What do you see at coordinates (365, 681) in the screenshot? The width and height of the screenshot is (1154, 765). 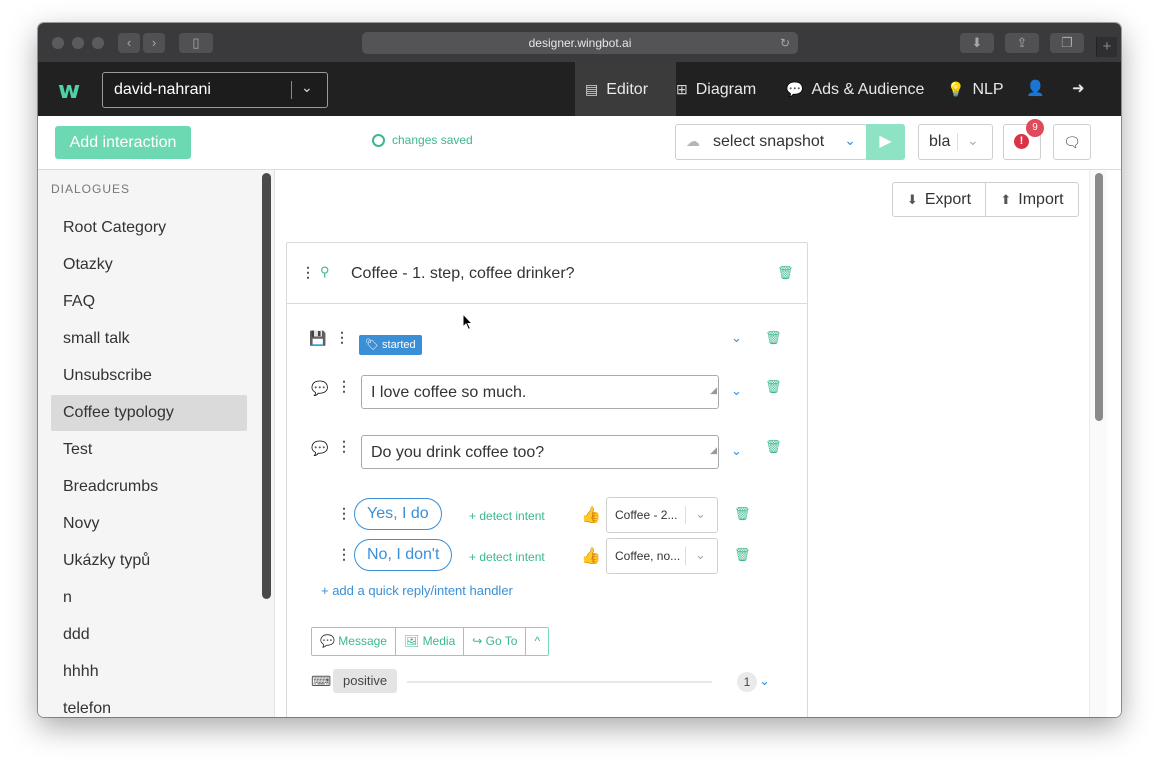 I see `intent-pill: positive` at bounding box center [365, 681].